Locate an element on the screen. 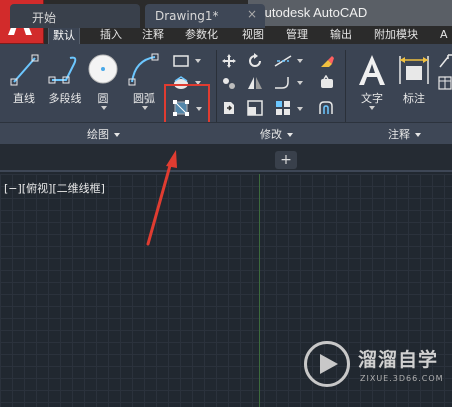  watermark-url: ZIXUE.3D66.COM is located at coordinates (402, 378).